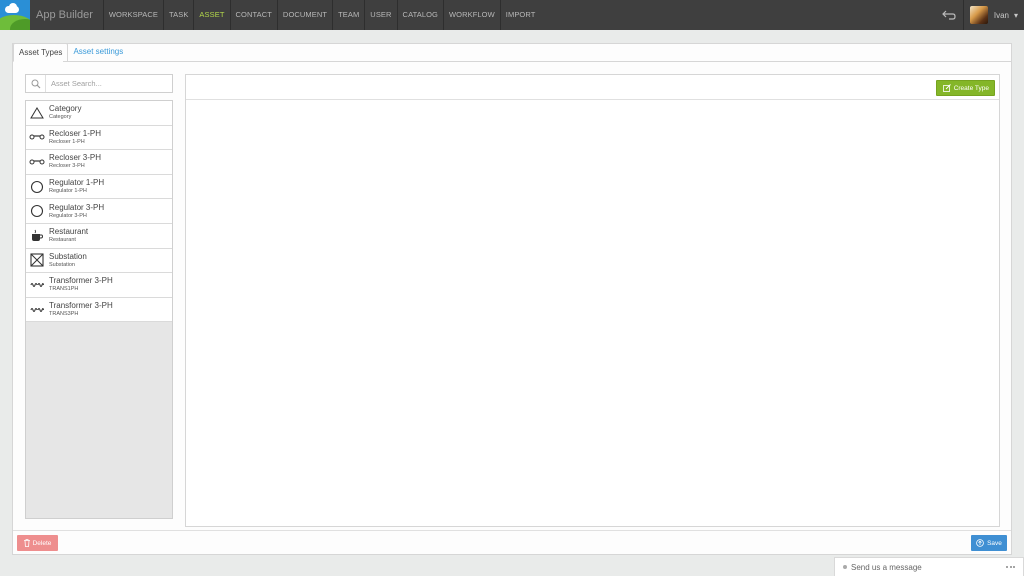 The width and height of the screenshot is (1024, 576). I want to click on list-item: Restaurant Restaurant, so click(99, 236).